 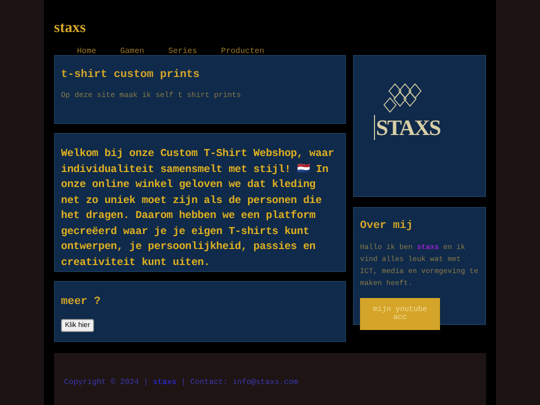 I want to click on diamond-logo-icon, so click(x=403, y=98).